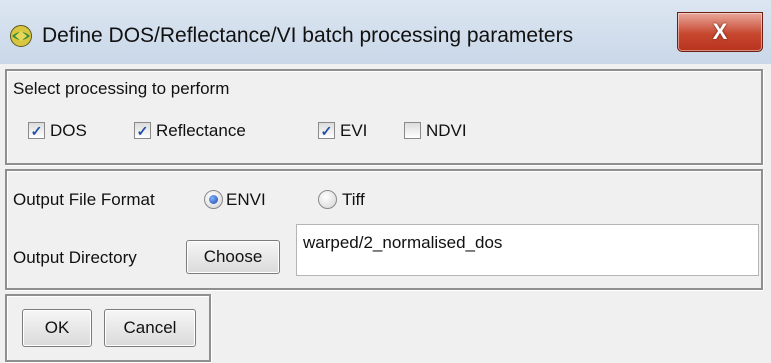  I want to click on radio-envi-label: ENVI, so click(246, 200).